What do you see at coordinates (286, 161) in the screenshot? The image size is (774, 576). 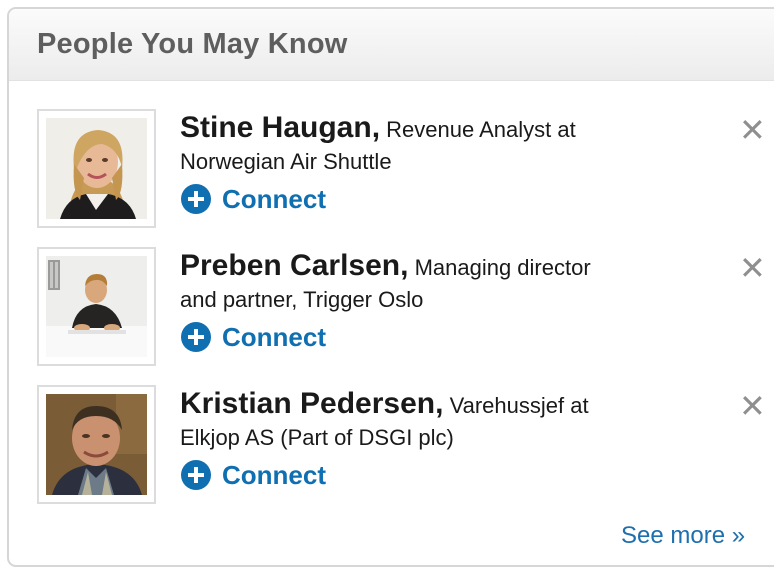 I see `person-headline-cont: Norwegian Air Shuttle` at bounding box center [286, 161].